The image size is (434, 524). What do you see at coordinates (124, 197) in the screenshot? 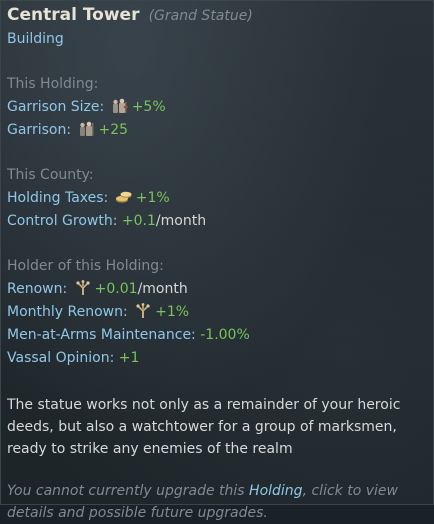
I see `coins-icon` at bounding box center [124, 197].